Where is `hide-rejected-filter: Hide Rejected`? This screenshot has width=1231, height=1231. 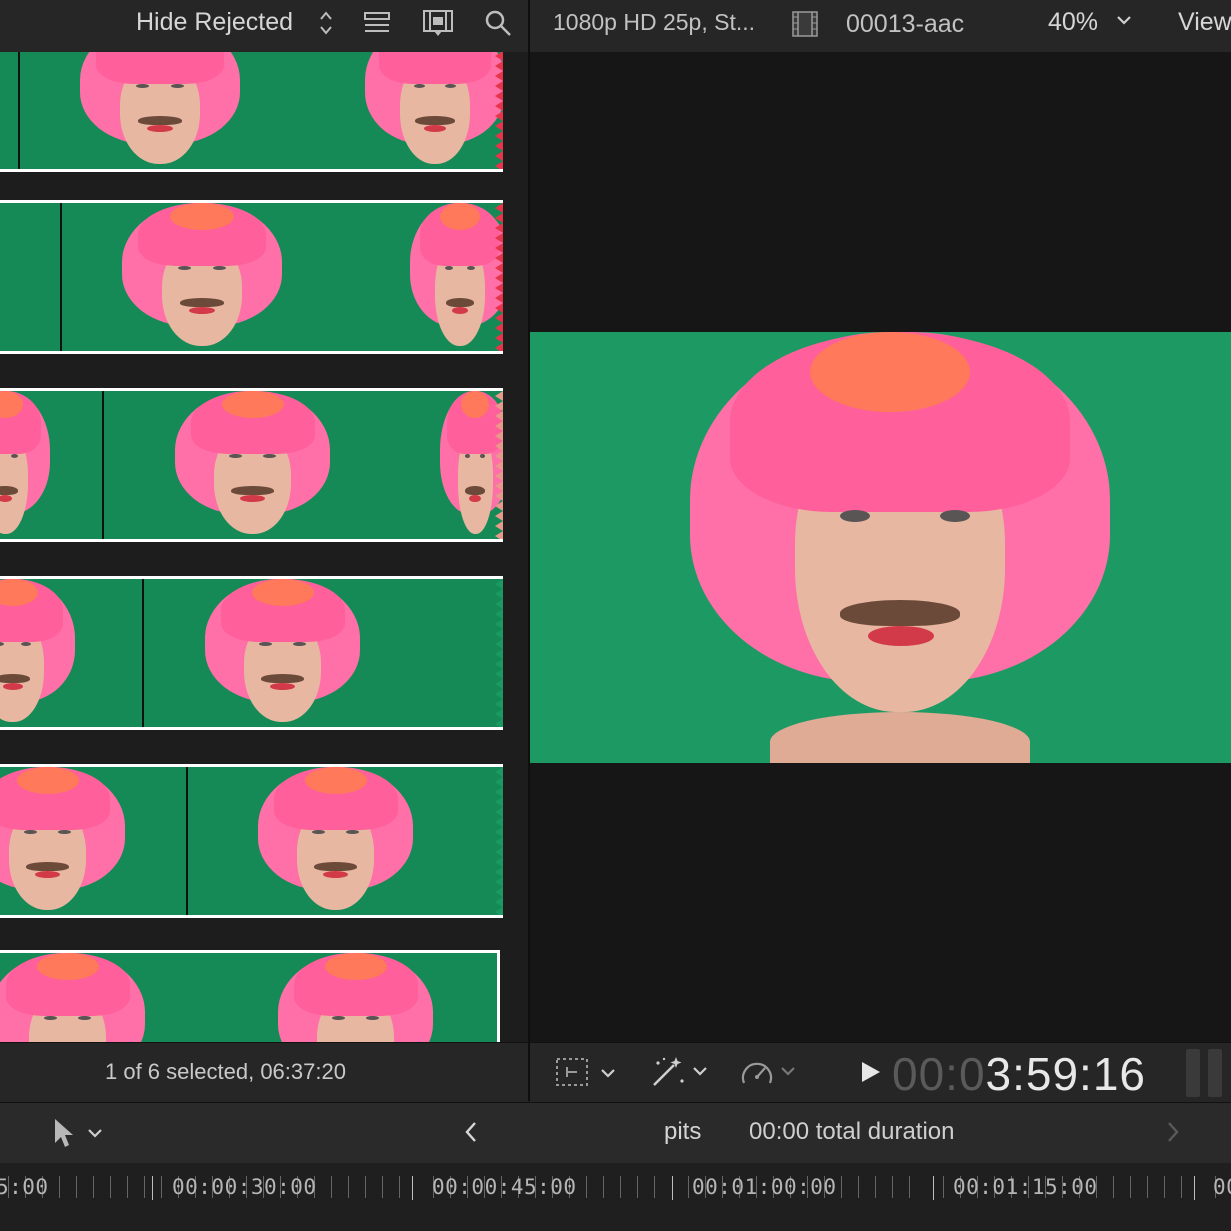
hide-rejected-filter: Hide Rejected is located at coordinates (214, 22).